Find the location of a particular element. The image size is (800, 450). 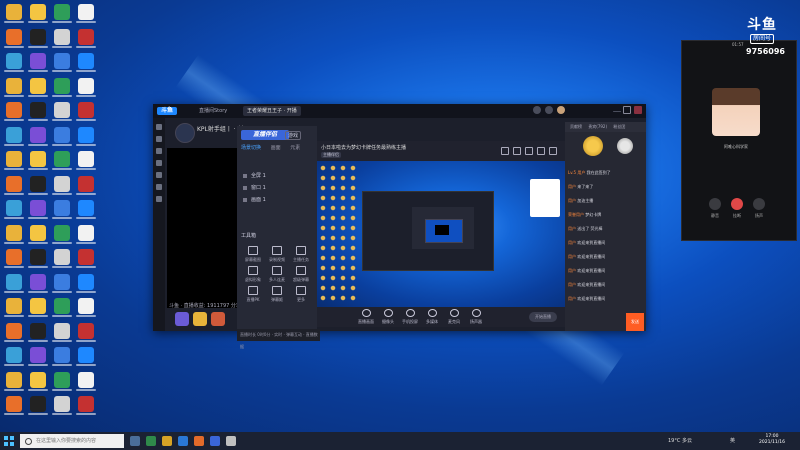

speaker-button is located at coordinates (759, 204).